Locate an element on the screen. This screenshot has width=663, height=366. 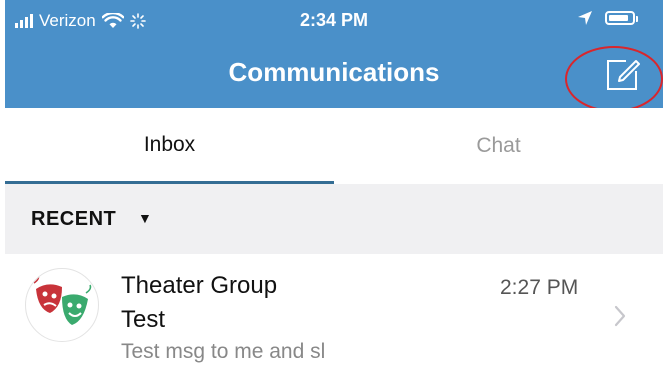
caret-down-icon: ▼ is located at coordinates (145, 218).